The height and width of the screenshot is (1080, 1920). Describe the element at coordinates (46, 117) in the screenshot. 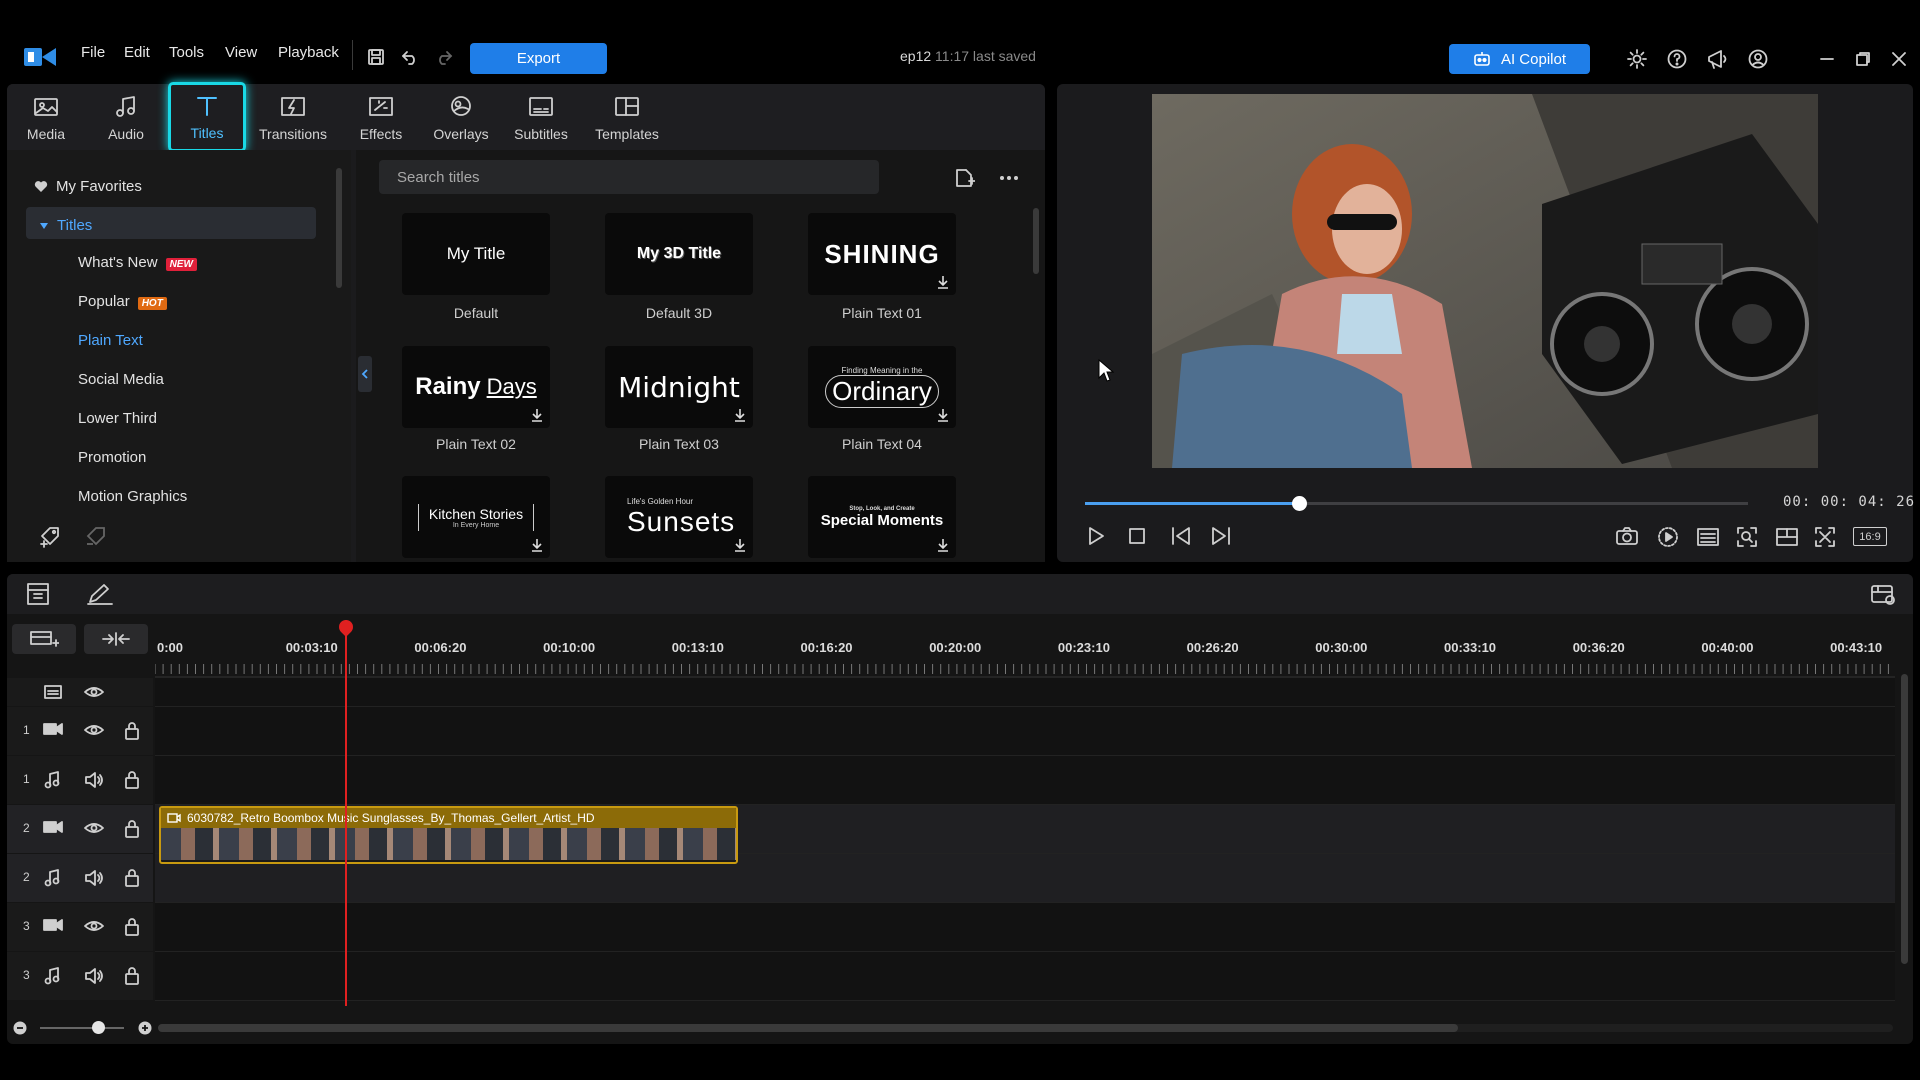

I see `tab-media: Media` at that location.